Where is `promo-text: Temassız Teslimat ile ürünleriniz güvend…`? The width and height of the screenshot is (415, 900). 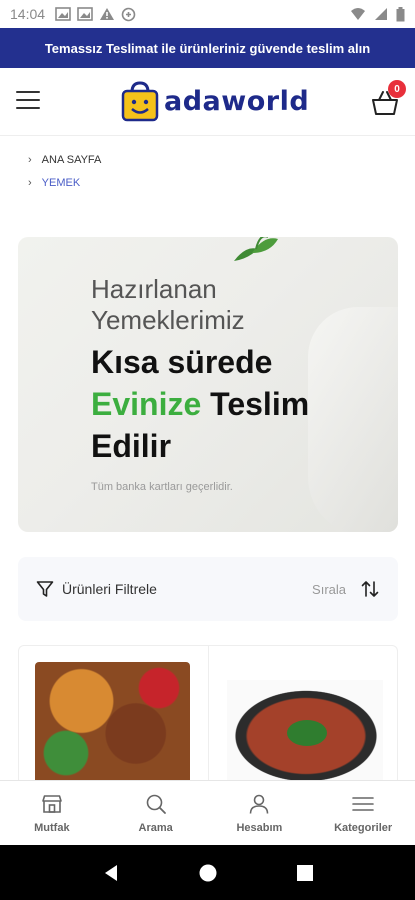
promo-text: Temassız Teslimat ile ürünleriniz güvend… is located at coordinates (207, 48).